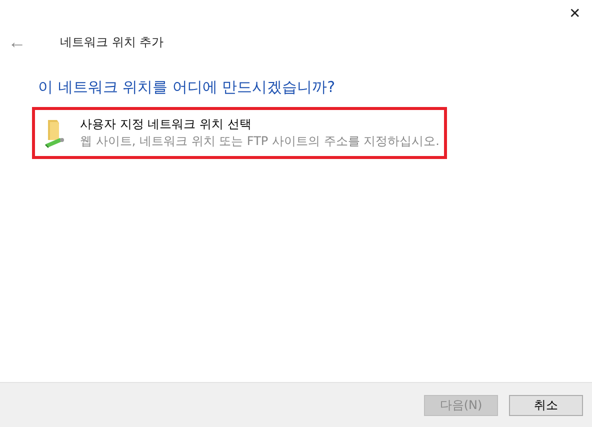 The image size is (592, 427). What do you see at coordinates (187, 87) in the screenshot?
I see `page-heading: 이 네트워크 위치를 어디에 만드시겠습니까?` at bounding box center [187, 87].